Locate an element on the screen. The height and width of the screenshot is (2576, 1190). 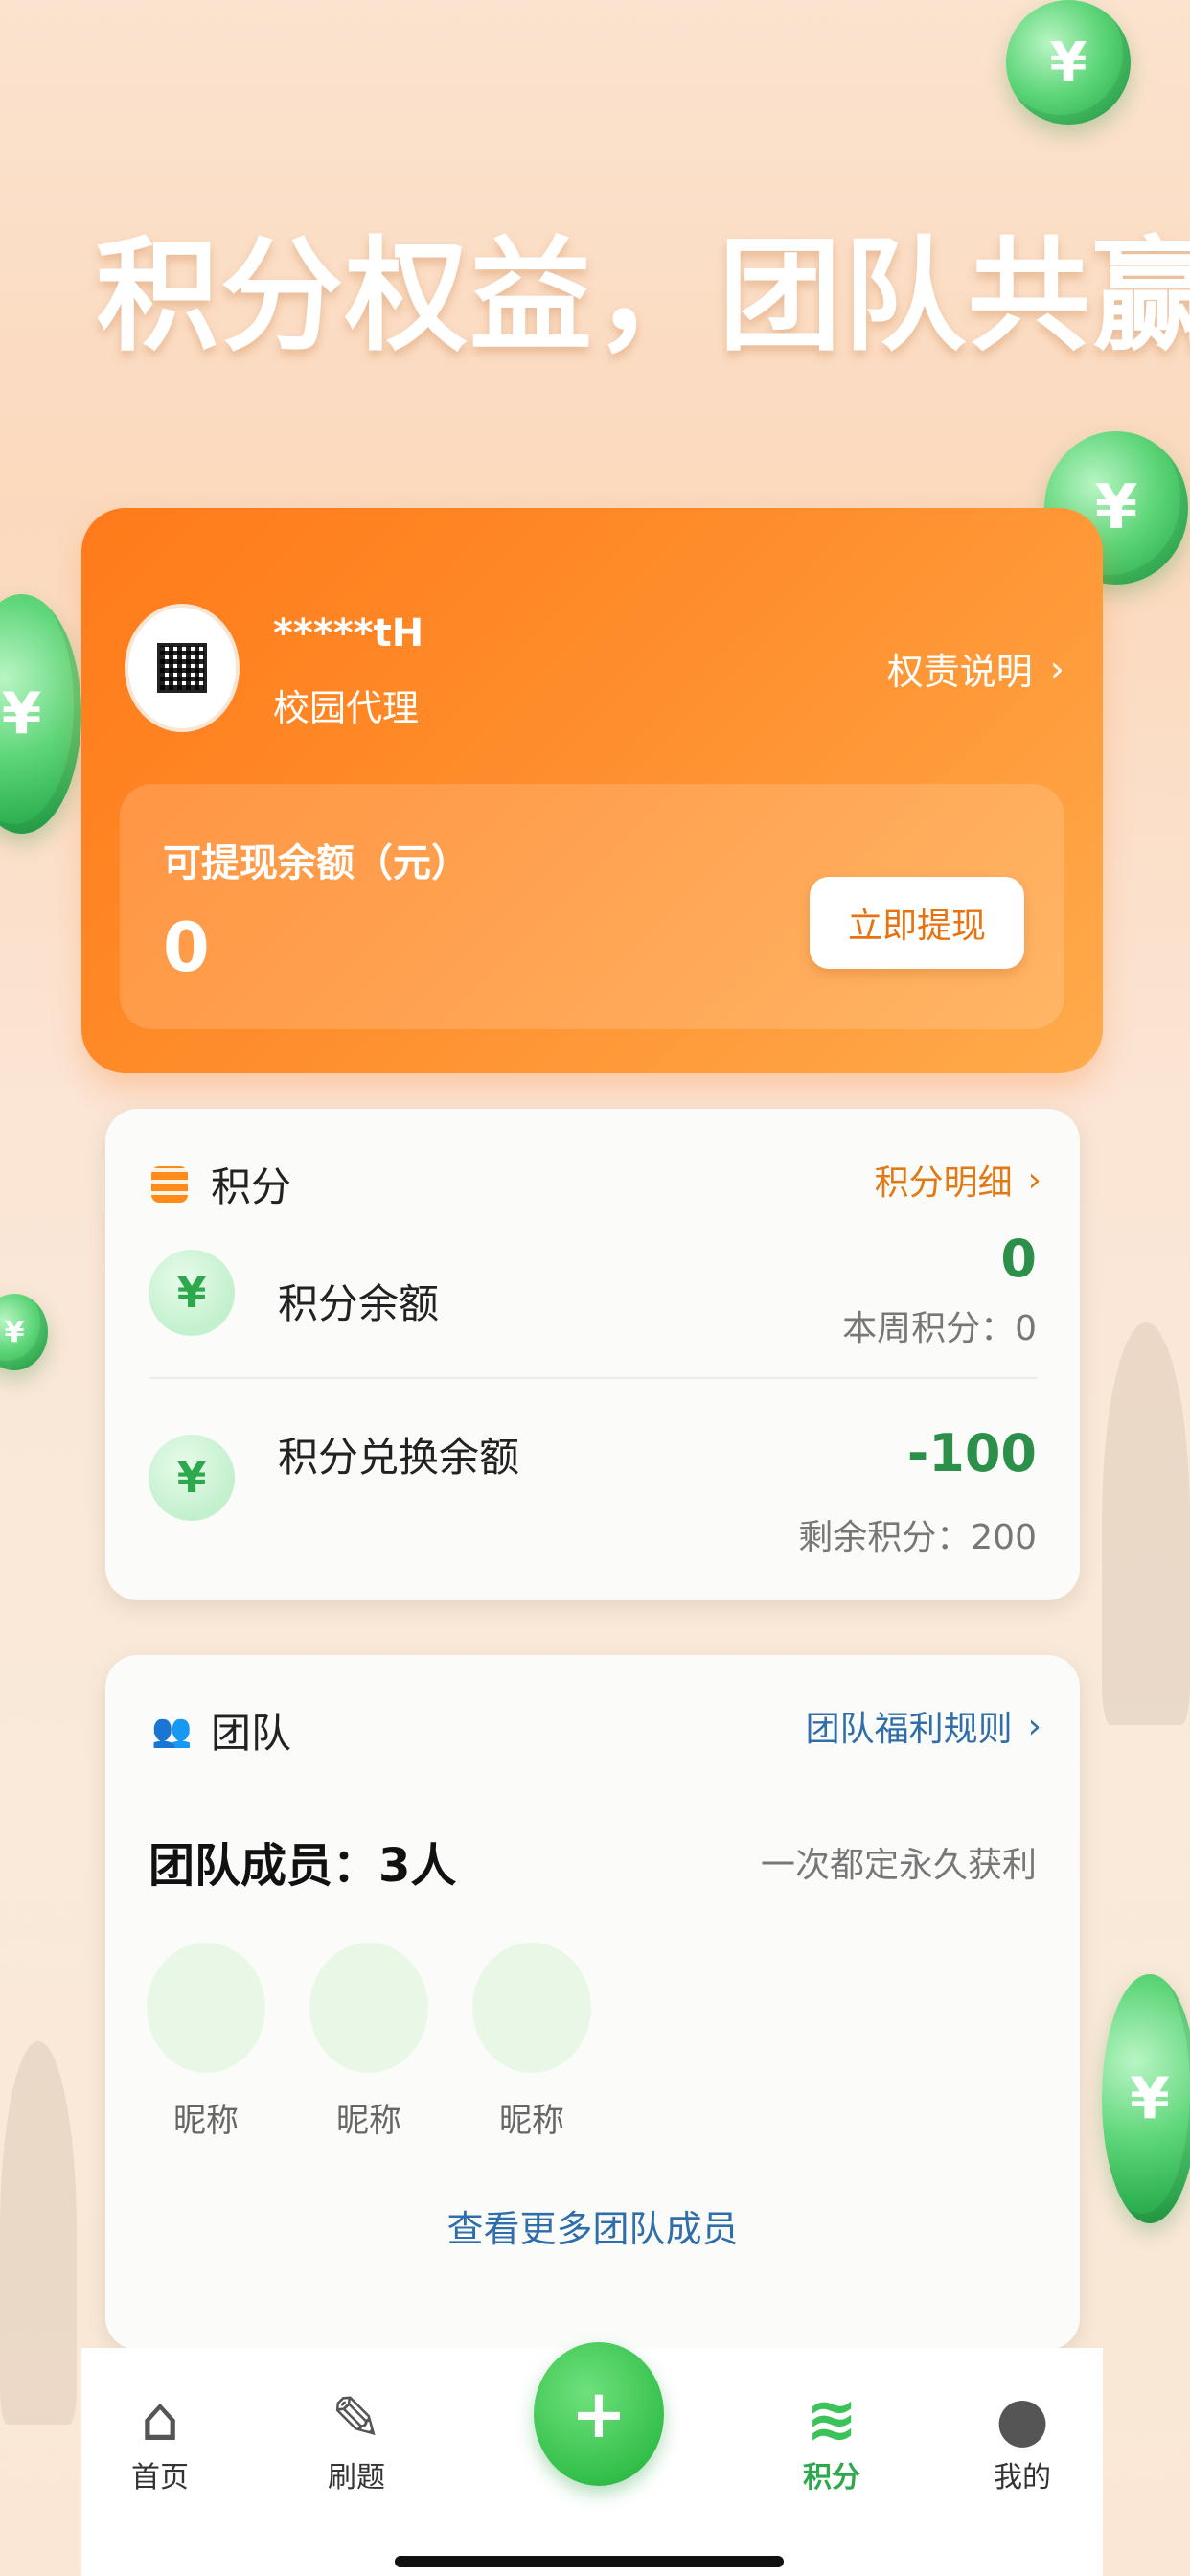
balance-label: 可提现余额（元） is located at coordinates (316, 863).